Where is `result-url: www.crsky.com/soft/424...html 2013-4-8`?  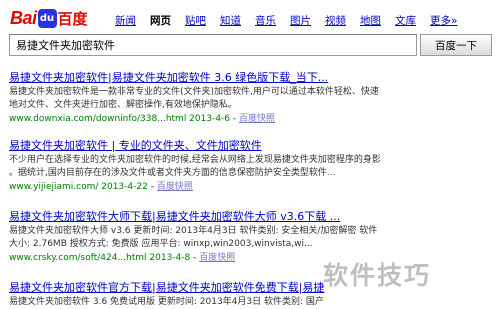 result-url: www.crsky.com/soft/424...html 2013-4-8 is located at coordinates (100, 258).